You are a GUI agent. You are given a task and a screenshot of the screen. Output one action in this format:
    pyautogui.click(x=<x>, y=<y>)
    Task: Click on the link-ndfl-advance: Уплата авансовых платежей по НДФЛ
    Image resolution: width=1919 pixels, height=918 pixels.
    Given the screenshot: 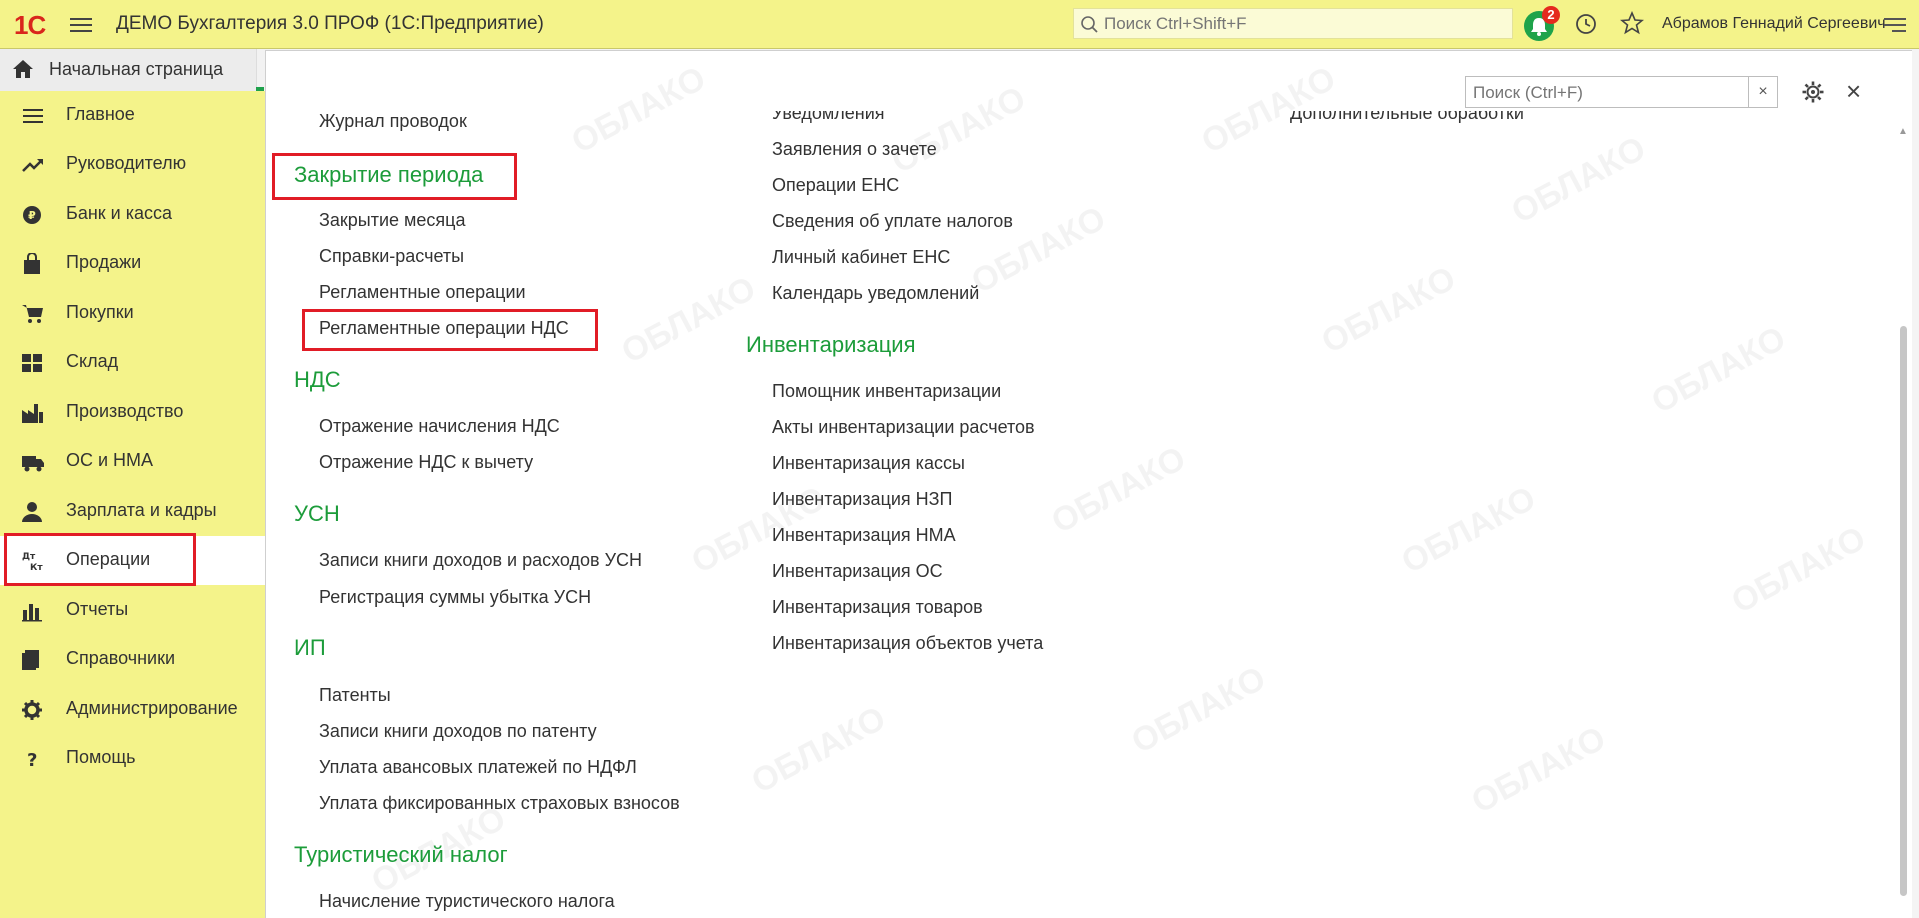 What is the action you would take?
    pyautogui.click(x=478, y=767)
    